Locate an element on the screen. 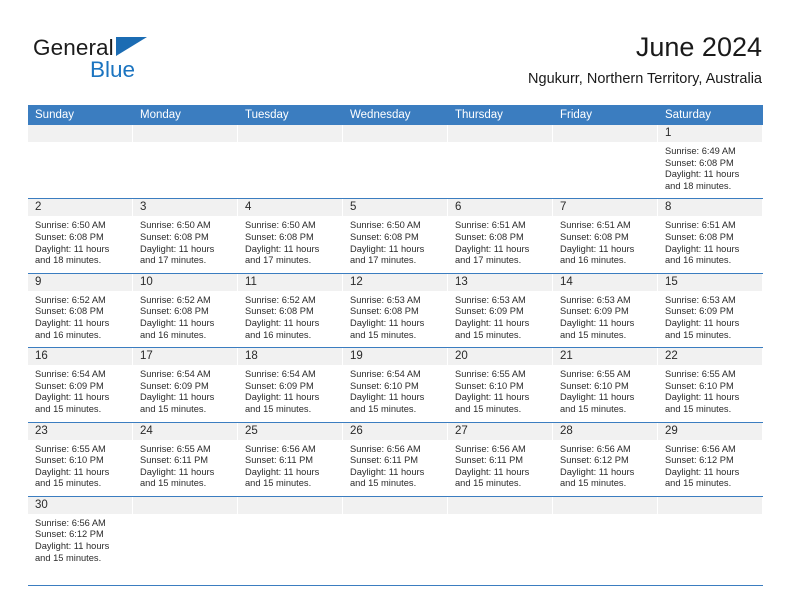 This screenshot has width=792, height=612. day-number: 25 is located at coordinates (290, 431).